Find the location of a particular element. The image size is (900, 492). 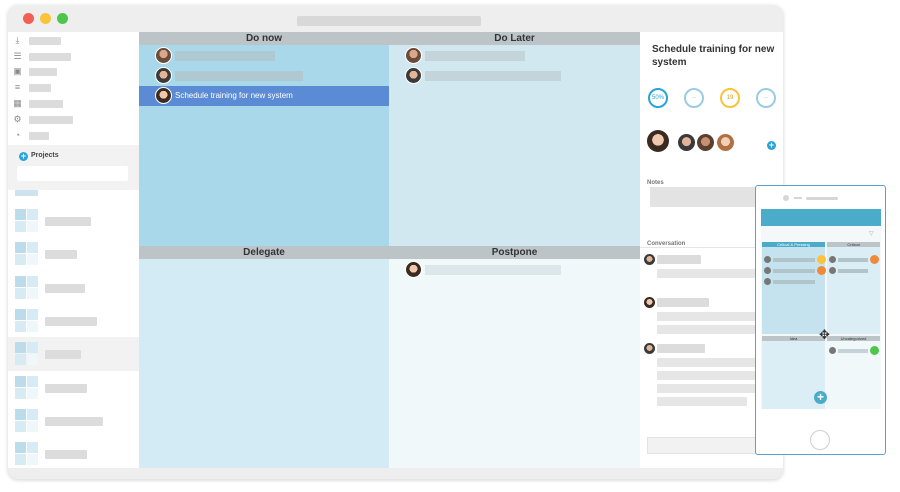

add-task-button: + is located at coordinates (820, 397).